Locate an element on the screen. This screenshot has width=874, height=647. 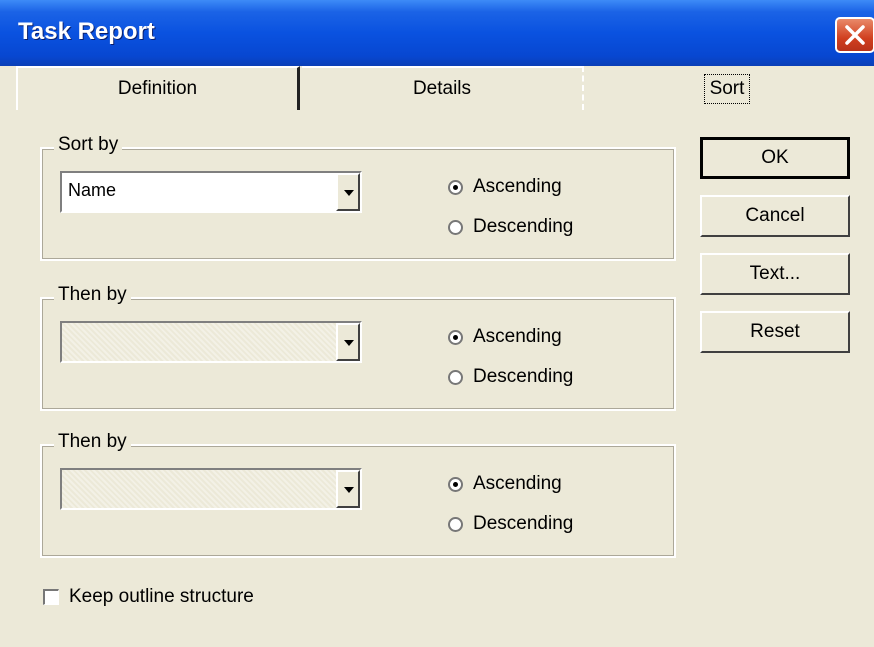
sort-by-combo: Name is located at coordinates (211, 192).